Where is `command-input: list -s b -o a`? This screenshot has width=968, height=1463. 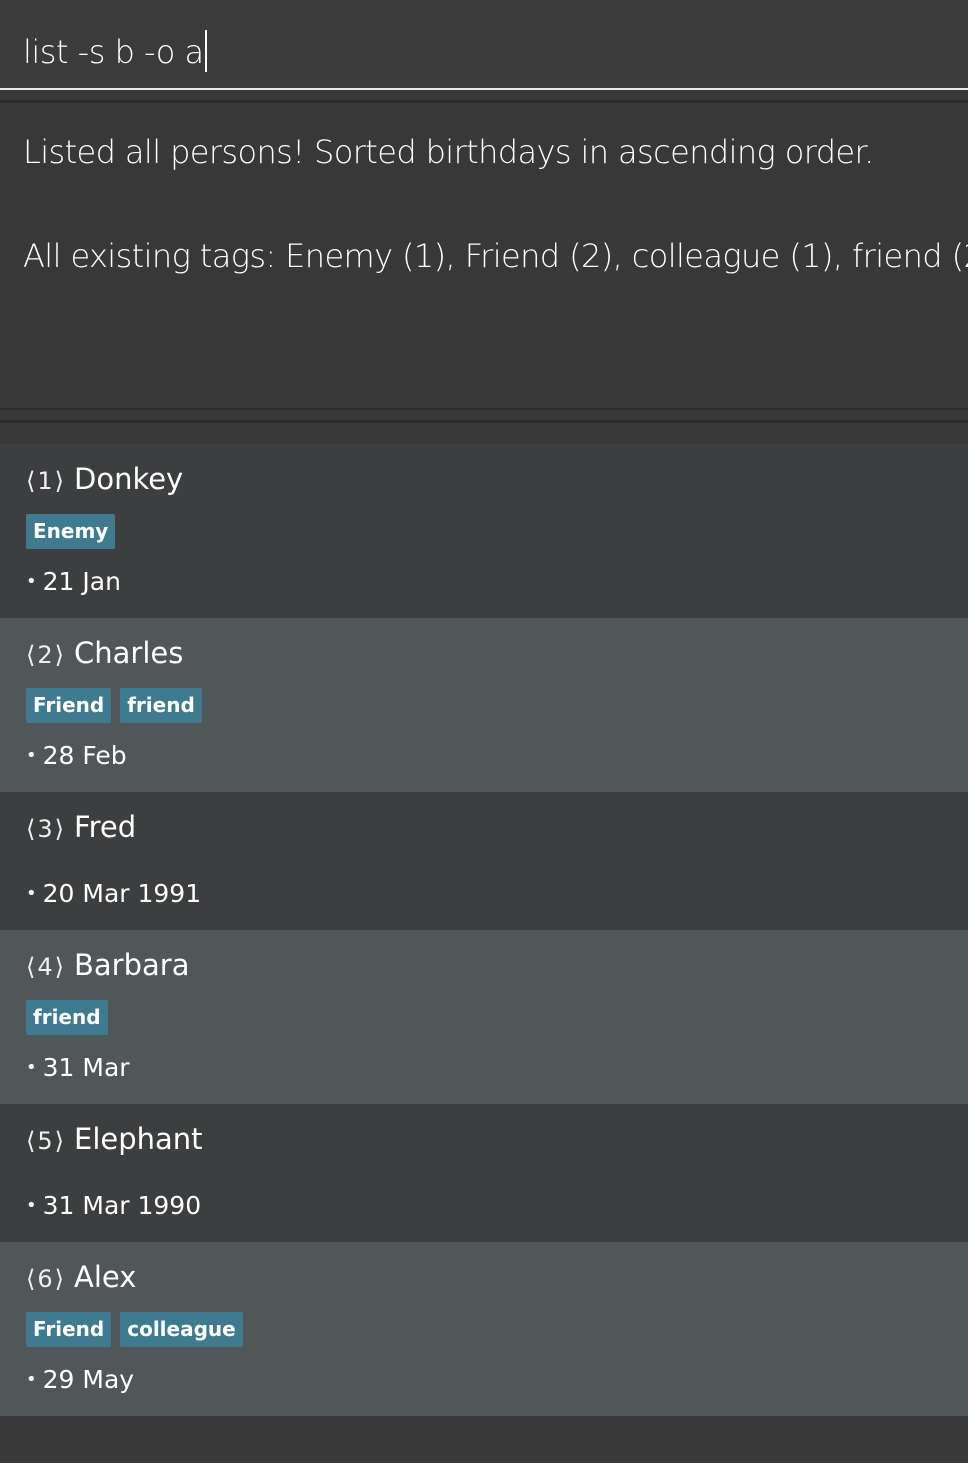 command-input: list -s b -o a is located at coordinates (115, 51).